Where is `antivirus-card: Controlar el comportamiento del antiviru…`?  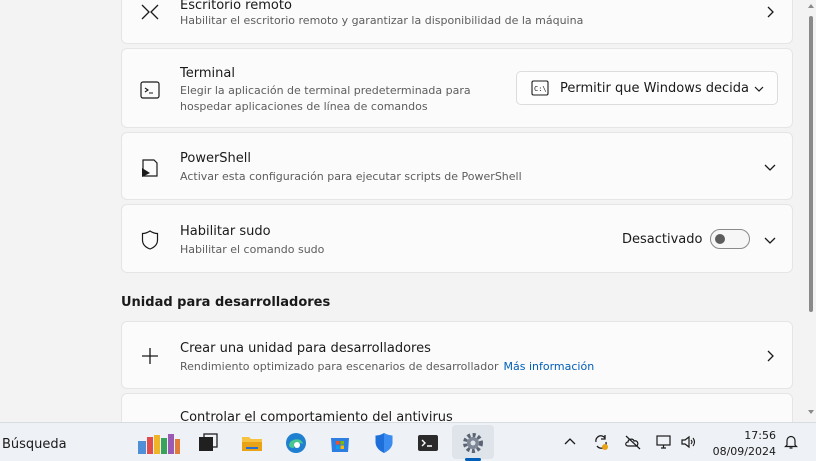 antivirus-card: Controlar el comportamiento del antiviru… is located at coordinates (457, 407).